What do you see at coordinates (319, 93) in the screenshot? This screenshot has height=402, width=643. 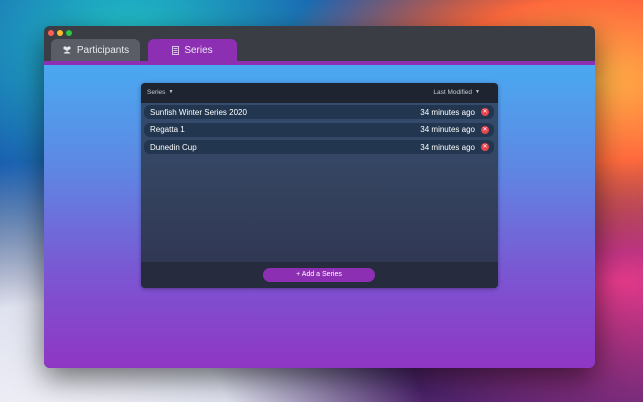 I see `table-header: Series ▼ Last Modified ▼` at bounding box center [319, 93].